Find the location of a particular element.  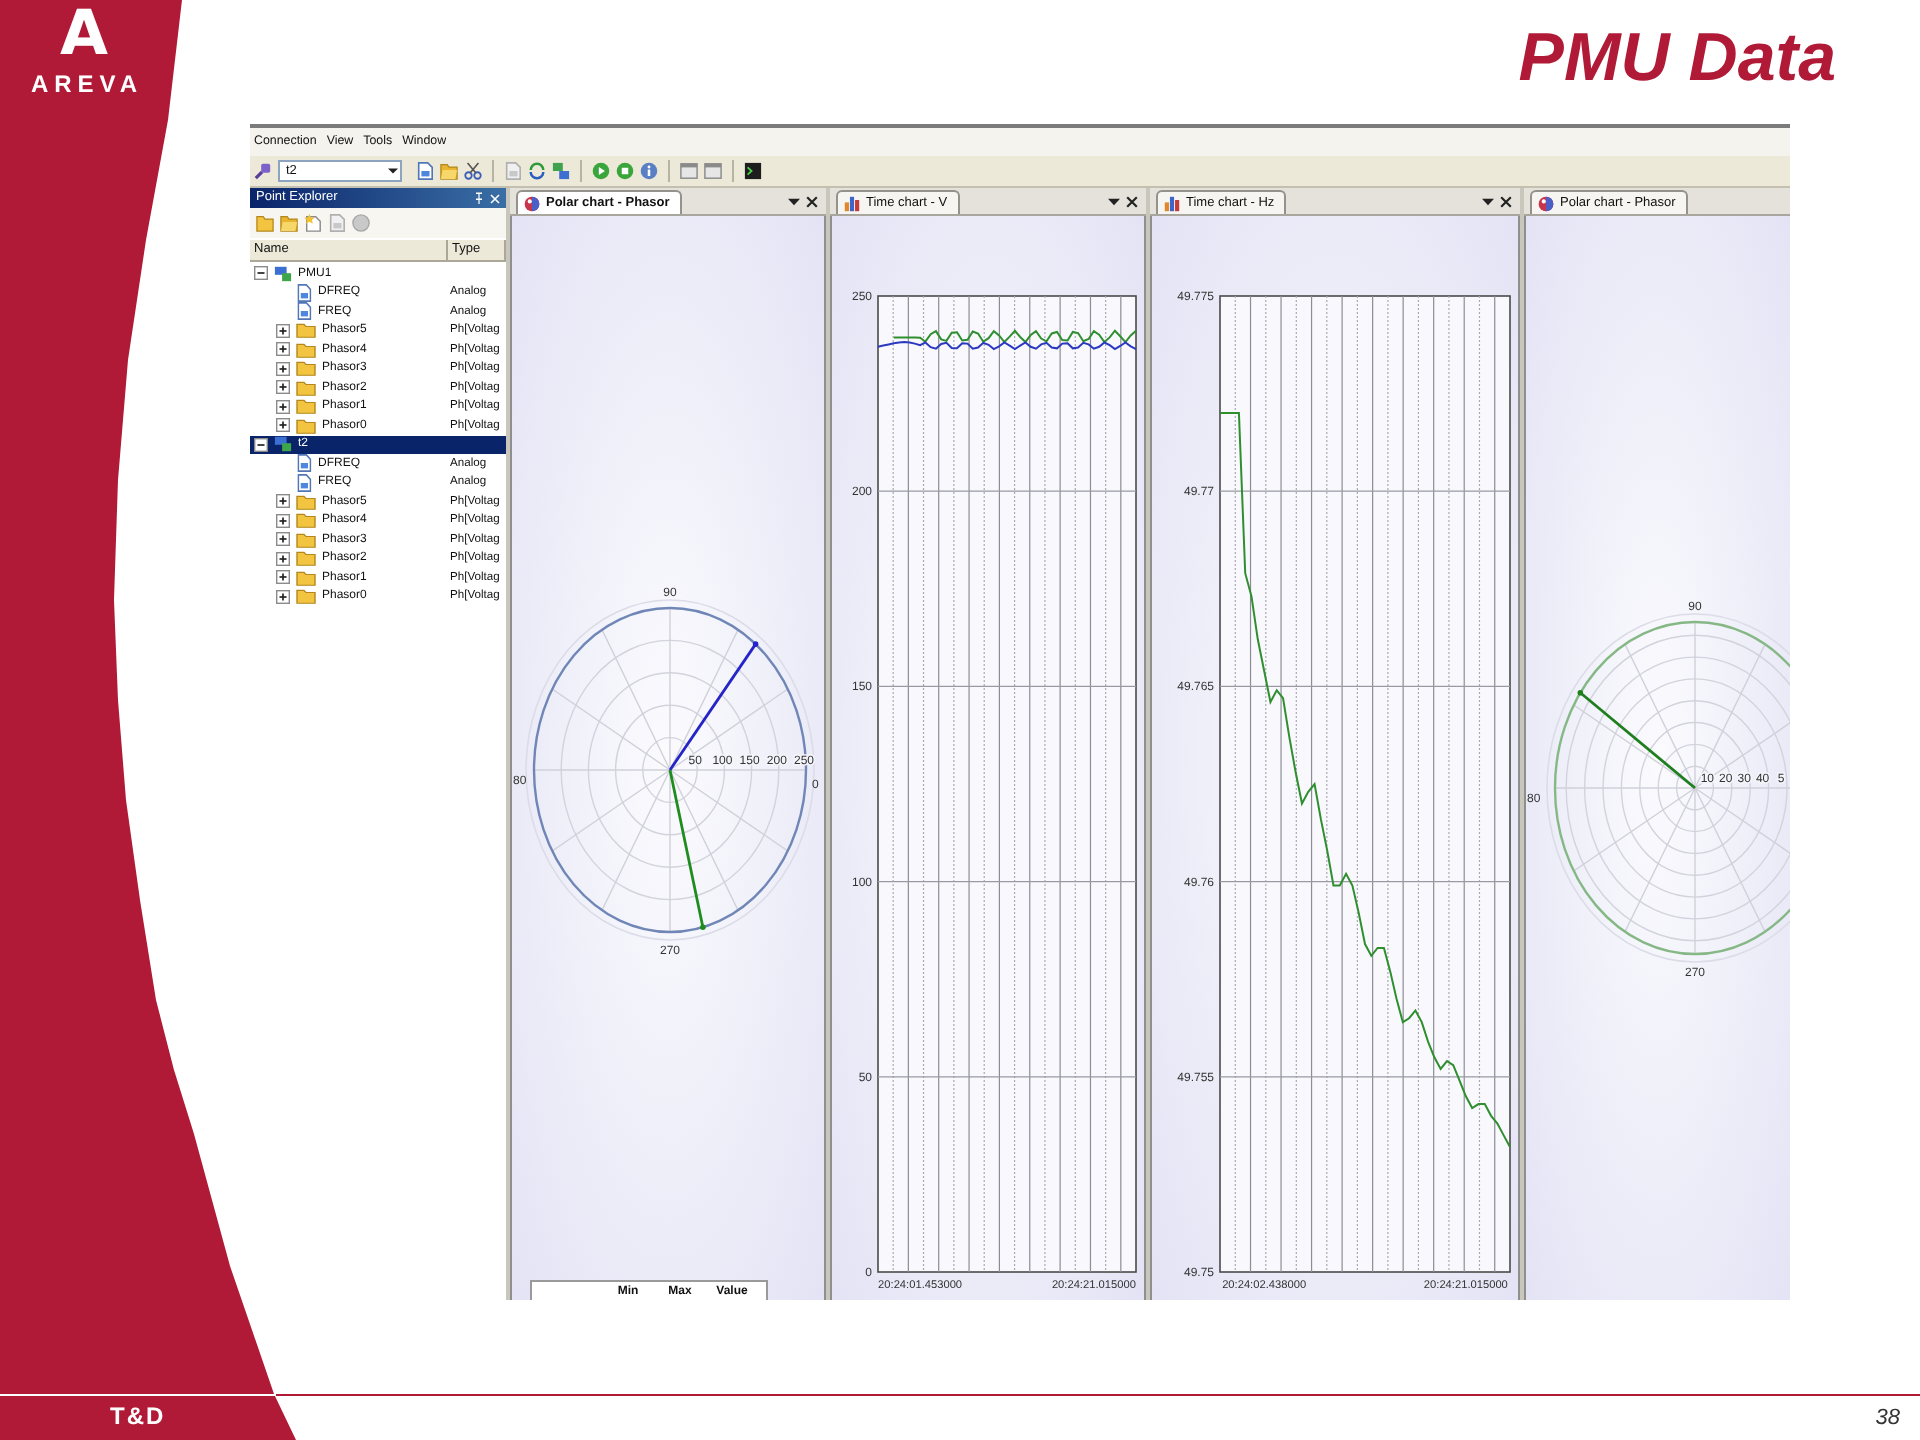

play-icon is located at coordinates (601, 171).